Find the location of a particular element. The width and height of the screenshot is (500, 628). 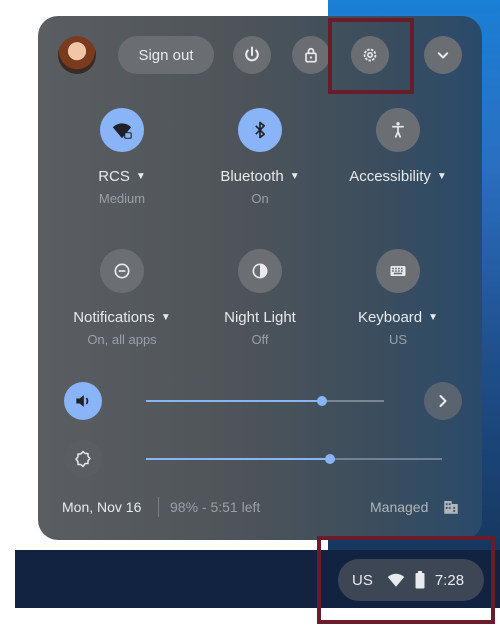

volume-icon is located at coordinates (82, 401).